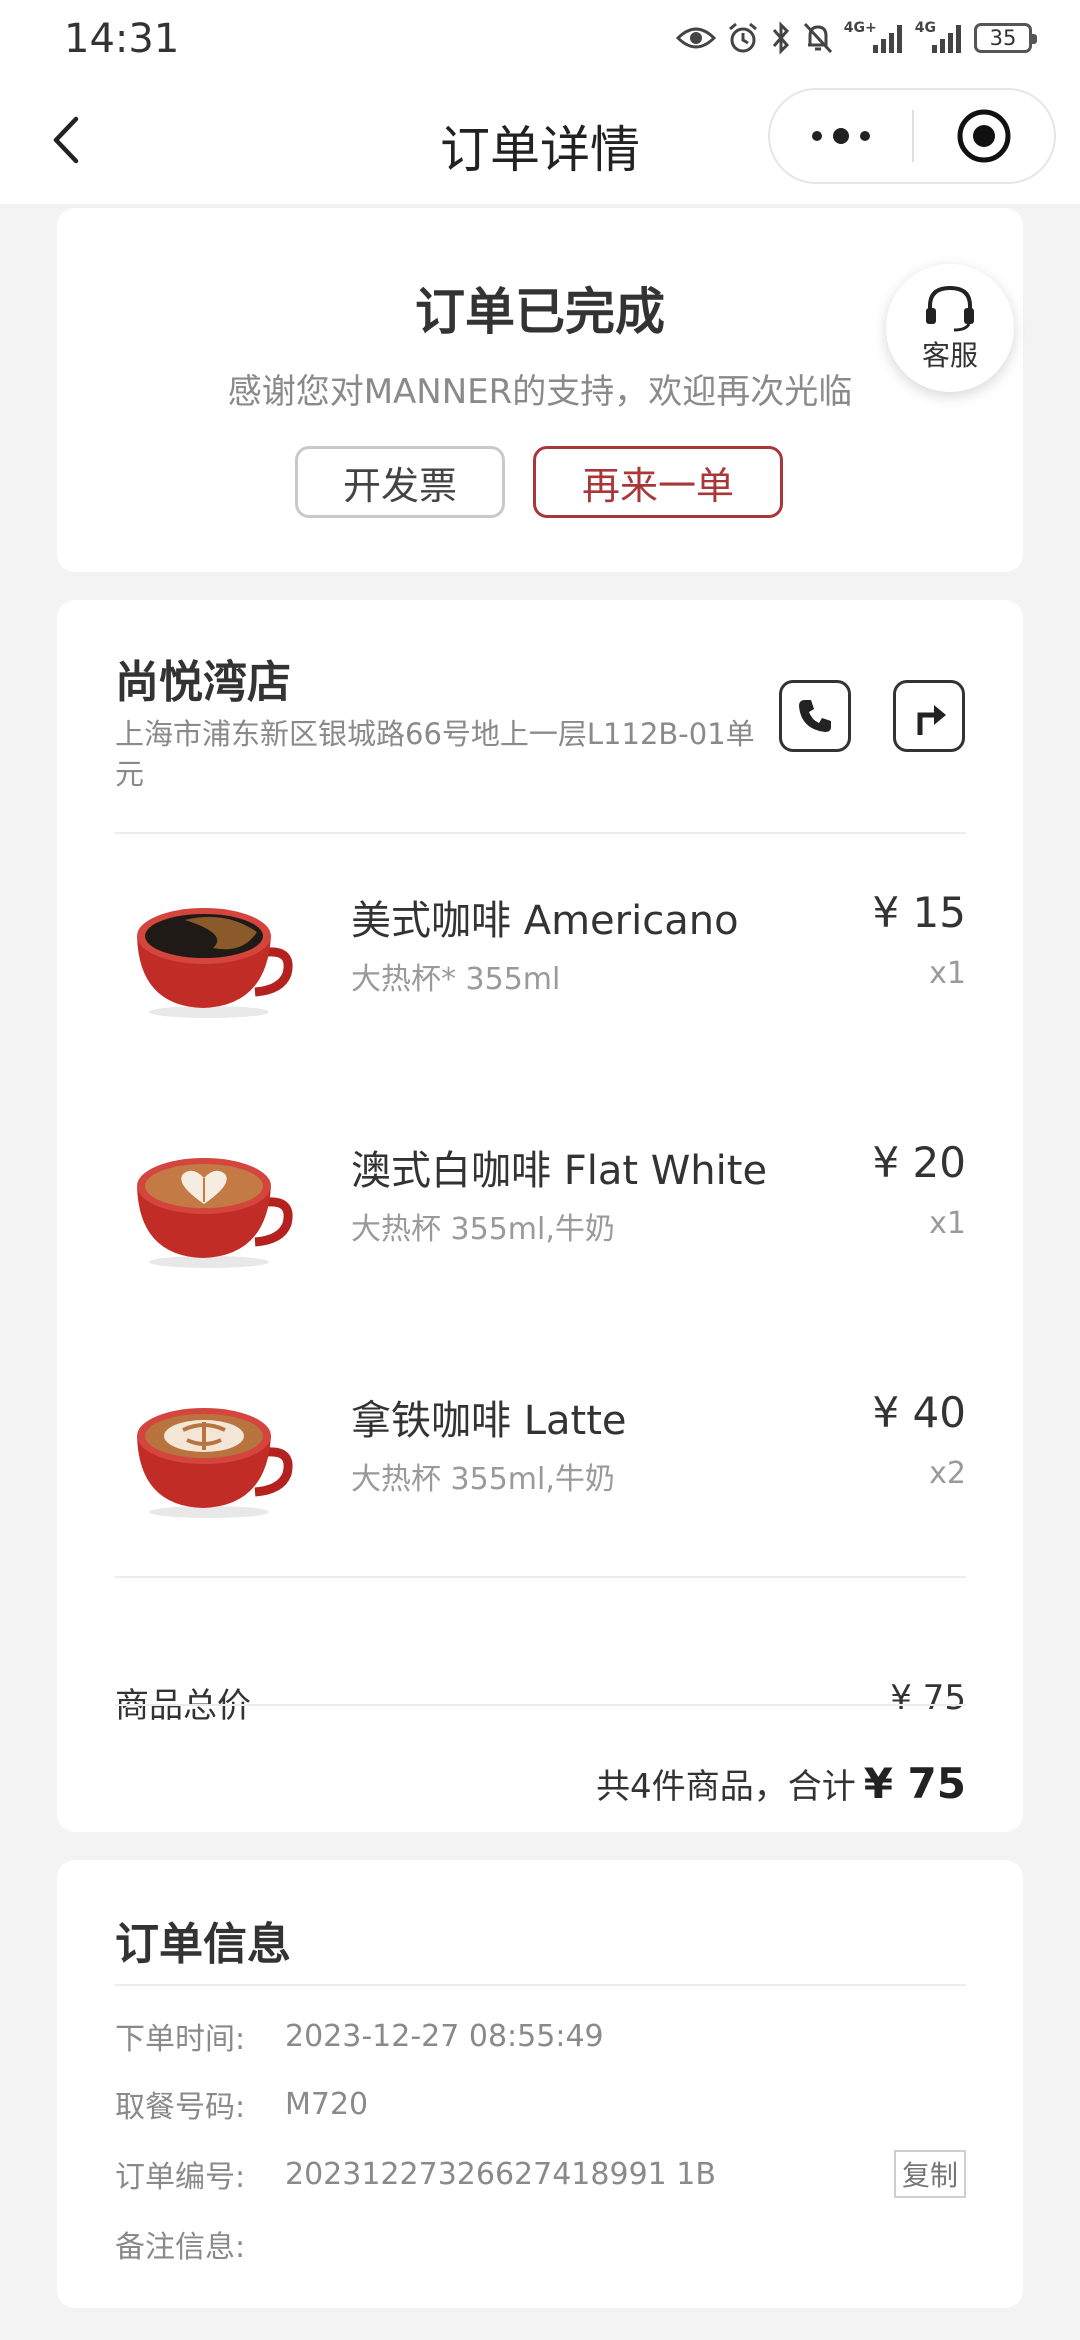 Image resolution: width=1080 pixels, height=2340 pixels. I want to click on order-status-card: 订单已完成 感谢您对MANNER的支持，欢迎再次光临 开发票 再来一单, so click(540, 390).